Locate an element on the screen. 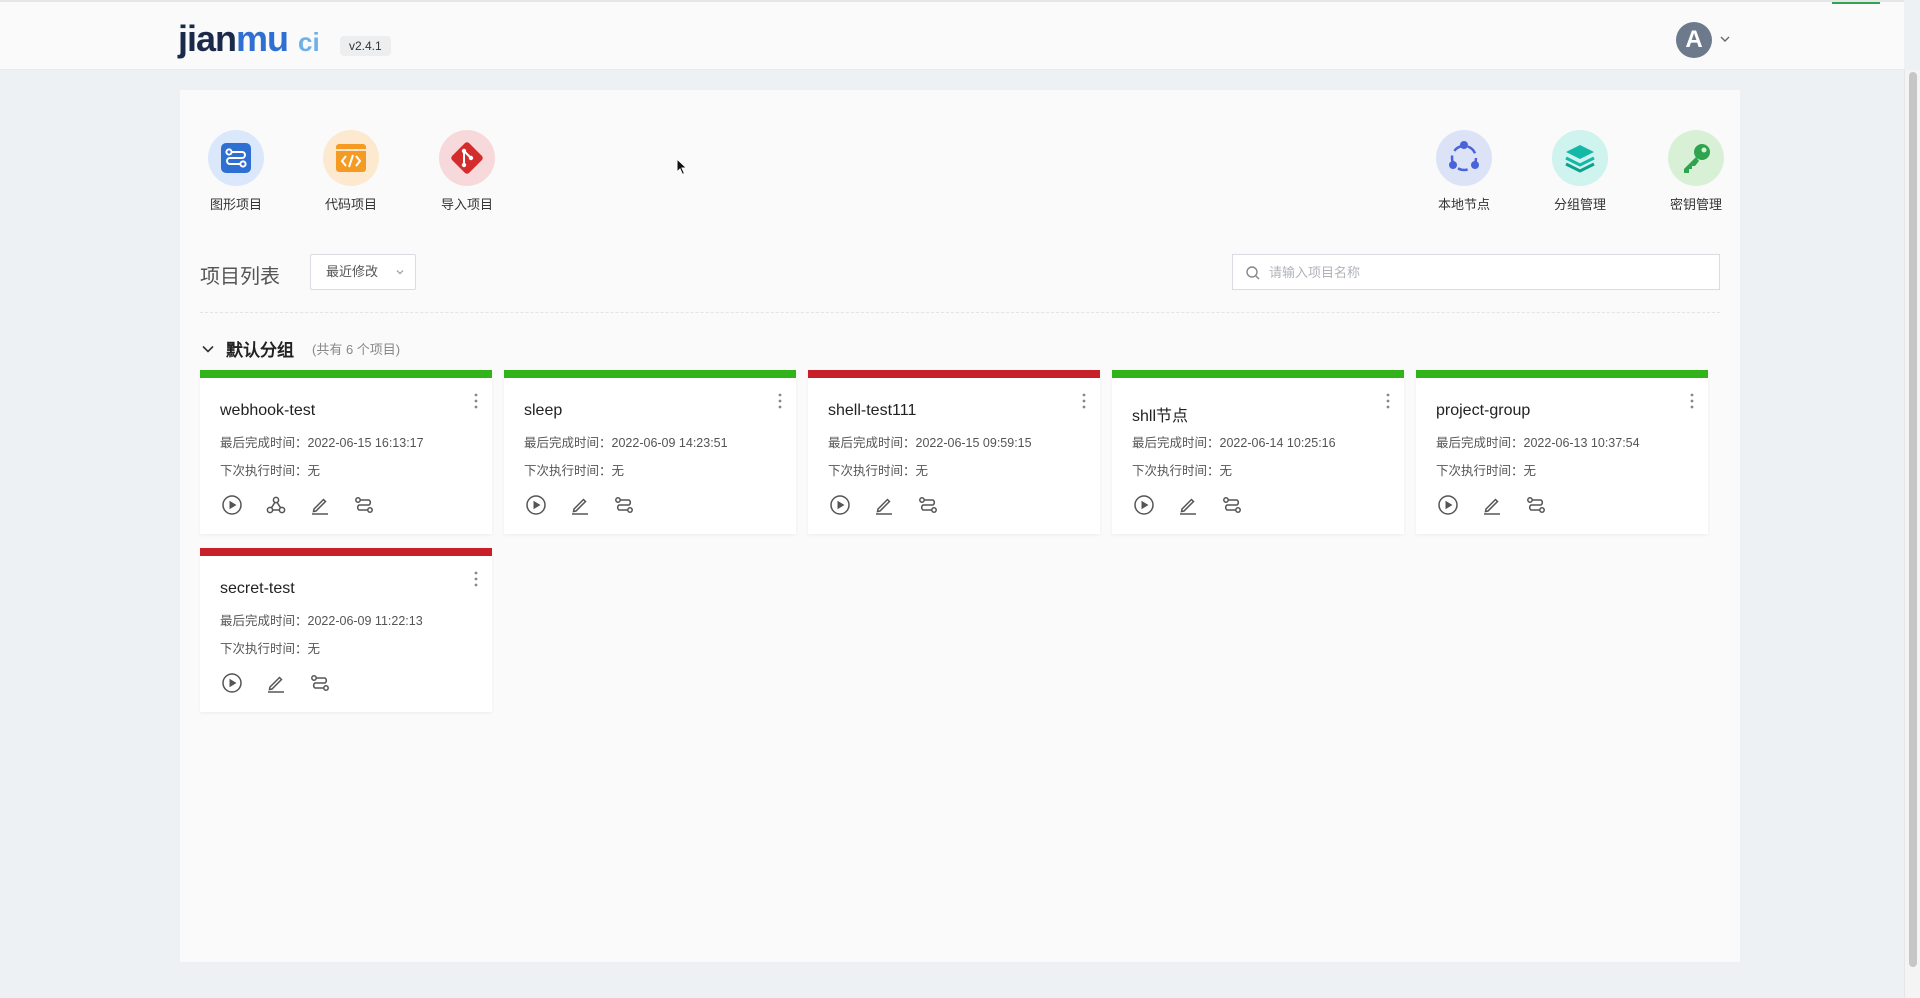  last-finish-value: 2022-06-09 11:22:13 is located at coordinates (365, 621).